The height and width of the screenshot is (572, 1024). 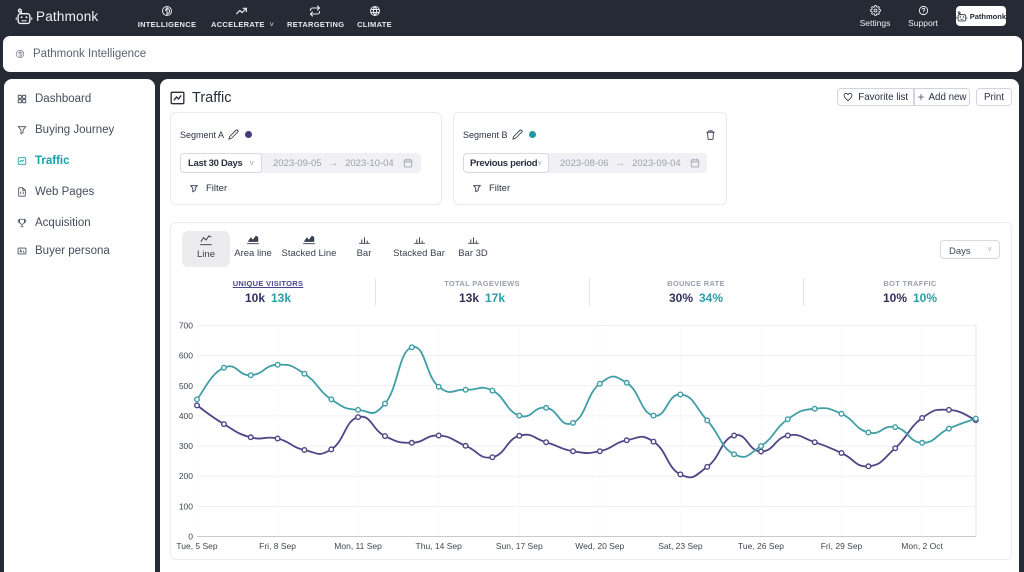 What do you see at coordinates (277, 546) in the screenshot?
I see `svg-text: Fri, 8 Sep` at bounding box center [277, 546].